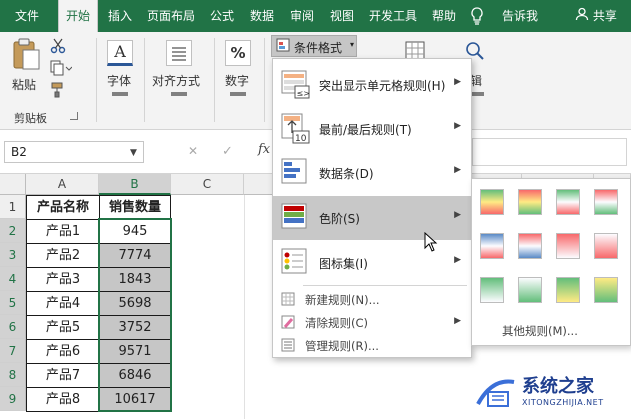  What do you see at coordinates (372, 322) in the screenshot?
I see `menu-item-clear-rules: 清除规则(C) ▶` at bounding box center [372, 322].